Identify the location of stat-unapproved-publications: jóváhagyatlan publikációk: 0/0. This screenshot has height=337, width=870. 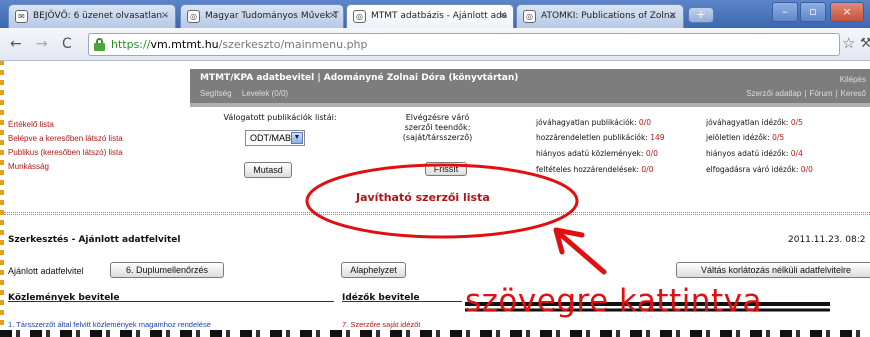
(593, 122).